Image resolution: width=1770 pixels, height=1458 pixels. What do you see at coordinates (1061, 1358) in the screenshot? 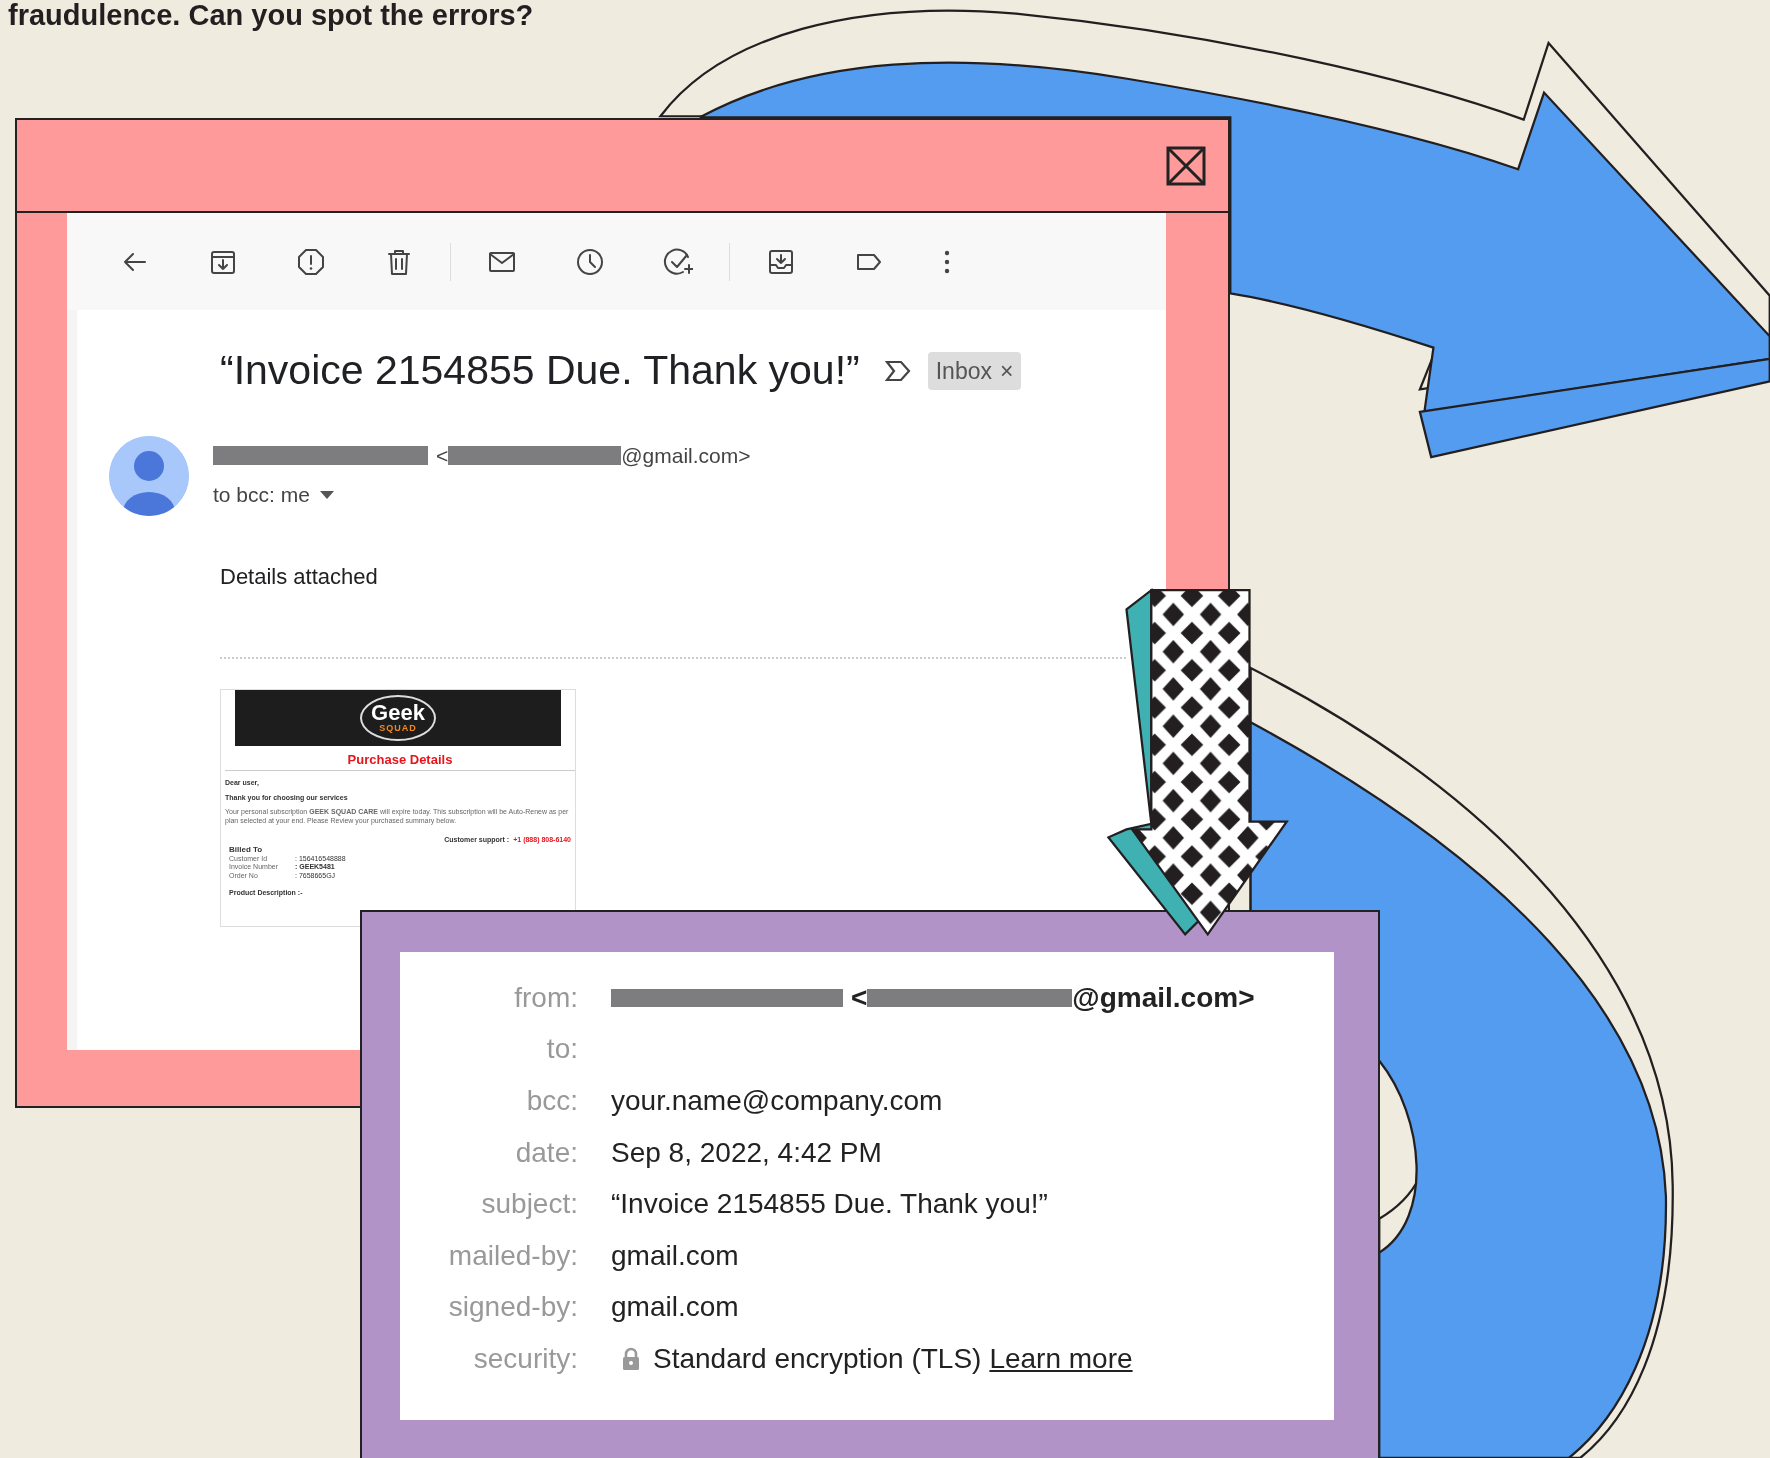
I see `learn-more-link: Learn more` at bounding box center [1061, 1358].